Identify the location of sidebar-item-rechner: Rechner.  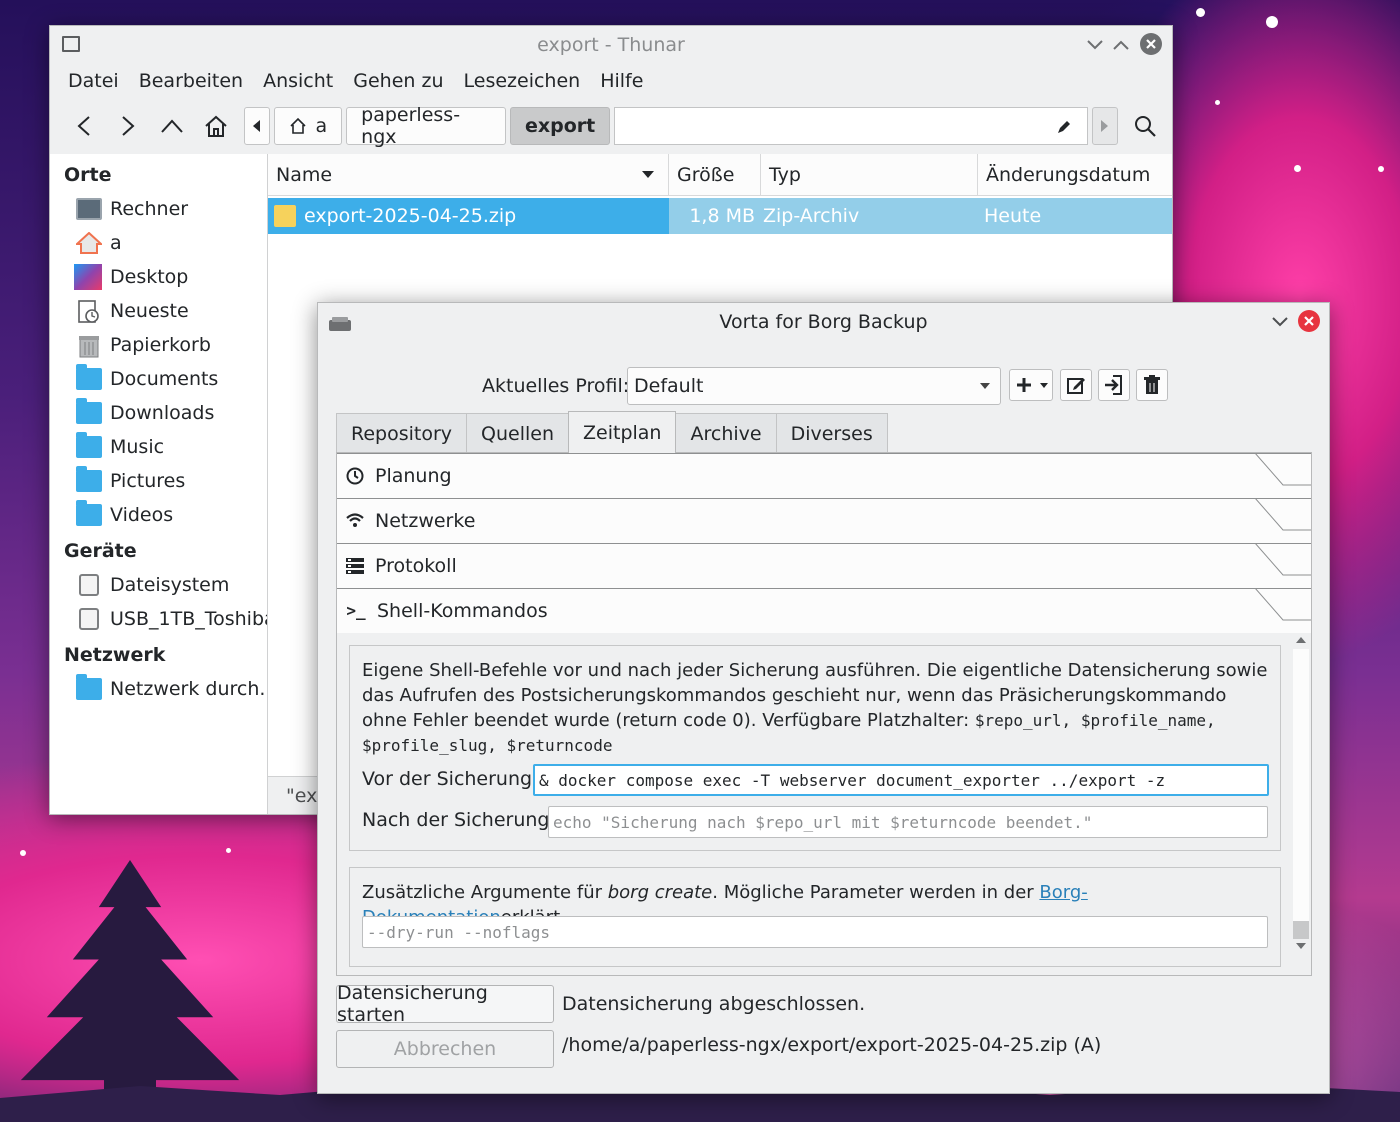
(158, 209).